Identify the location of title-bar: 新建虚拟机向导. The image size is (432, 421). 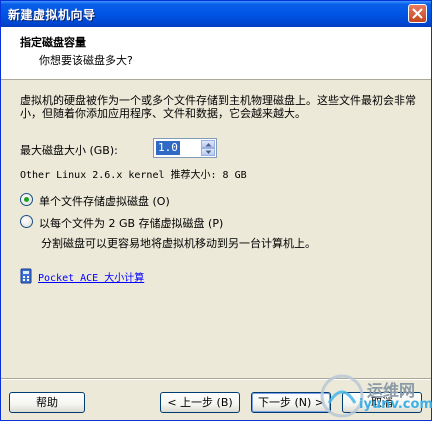
(216, 14).